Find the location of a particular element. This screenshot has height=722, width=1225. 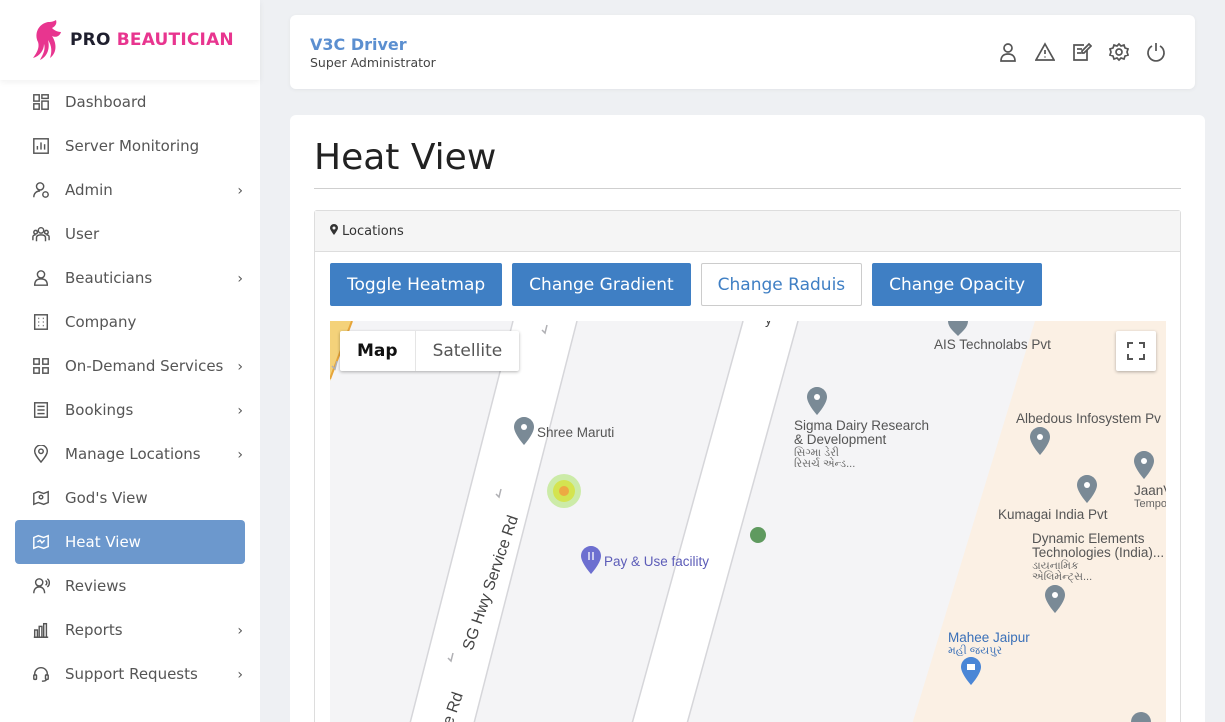

sidebar-item-label: Reviews is located at coordinates (96, 586).